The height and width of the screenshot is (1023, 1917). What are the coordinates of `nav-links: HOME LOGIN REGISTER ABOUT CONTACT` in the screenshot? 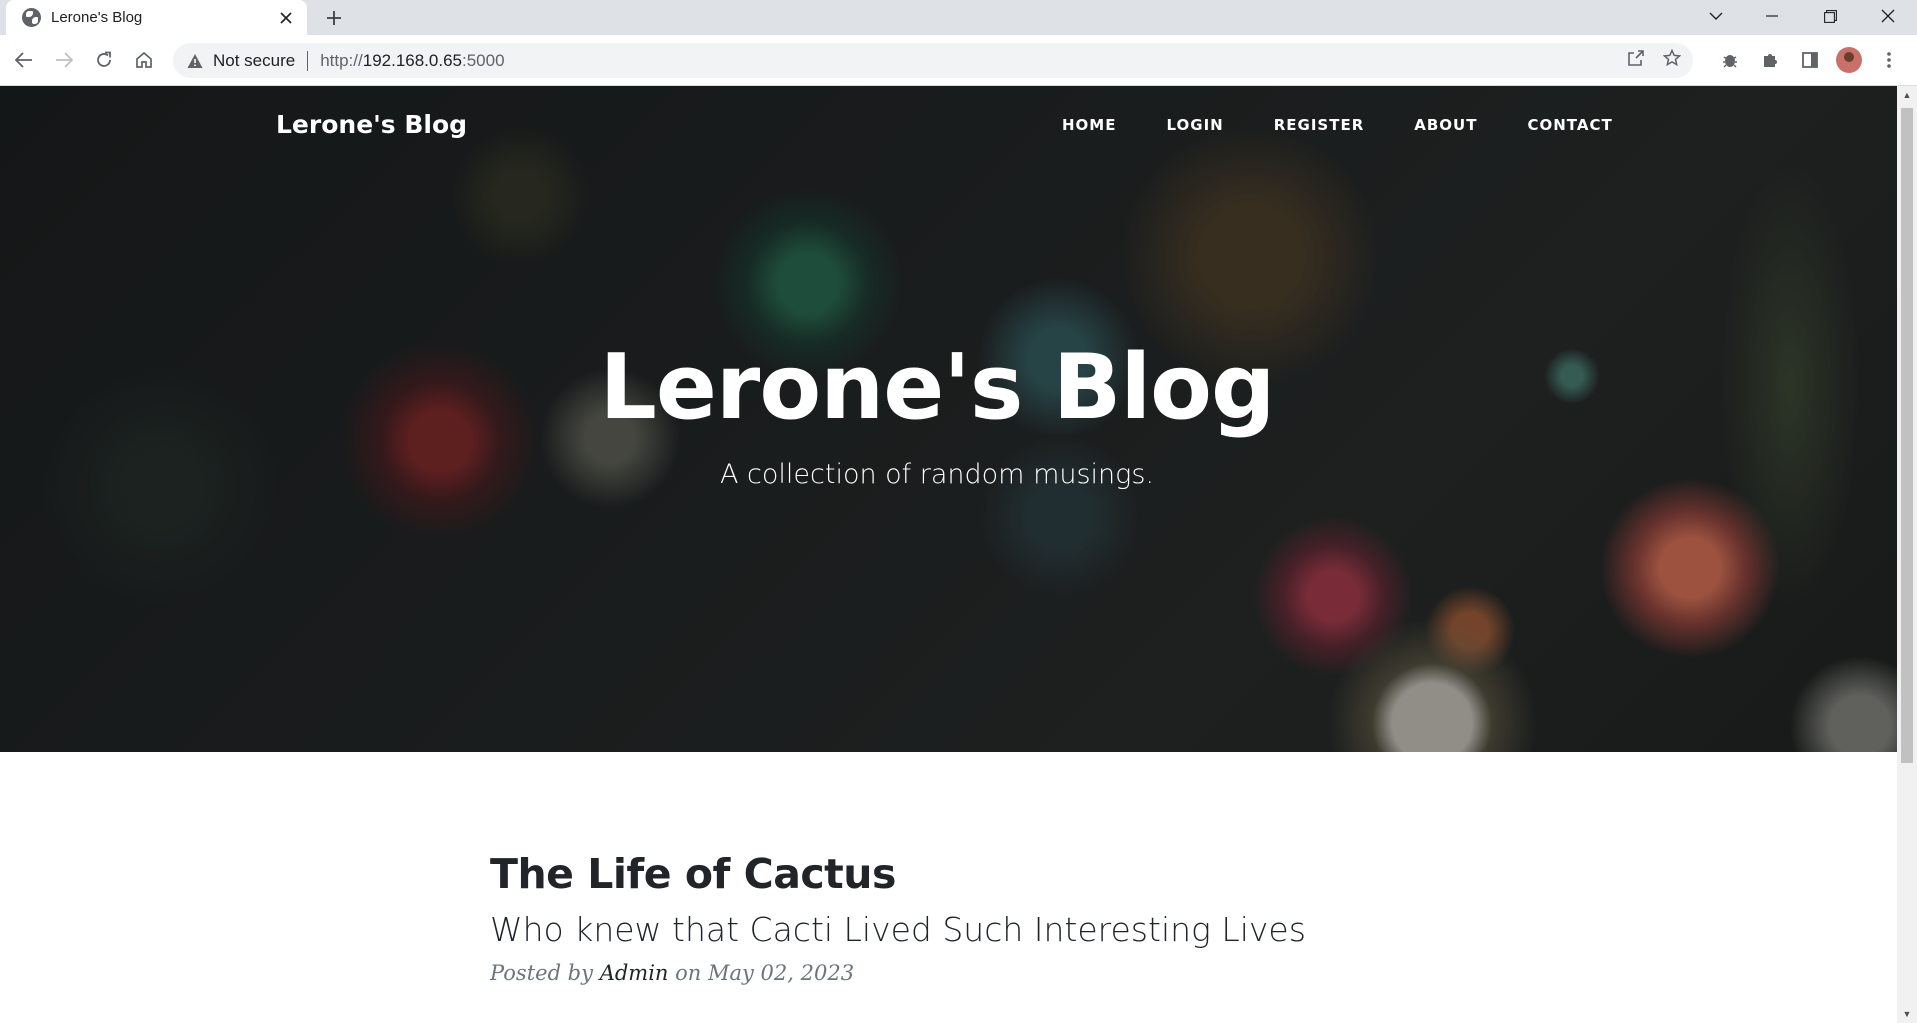 It's located at (1362, 125).